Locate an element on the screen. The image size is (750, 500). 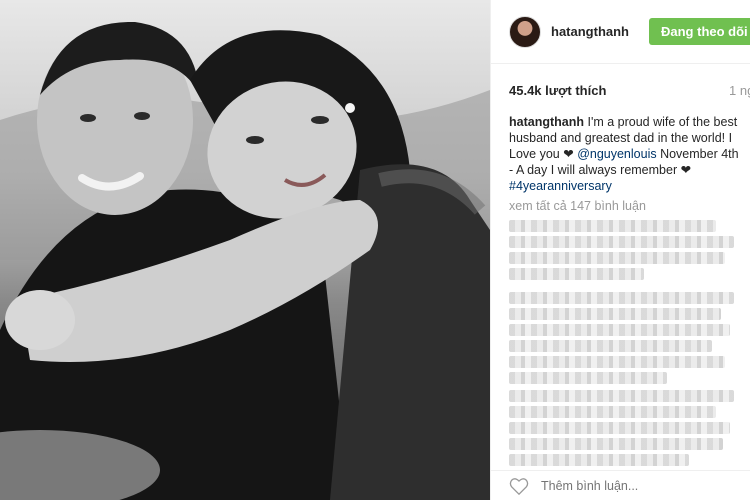
caption-mention: @nguyenlouis is located at coordinates (616, 154).